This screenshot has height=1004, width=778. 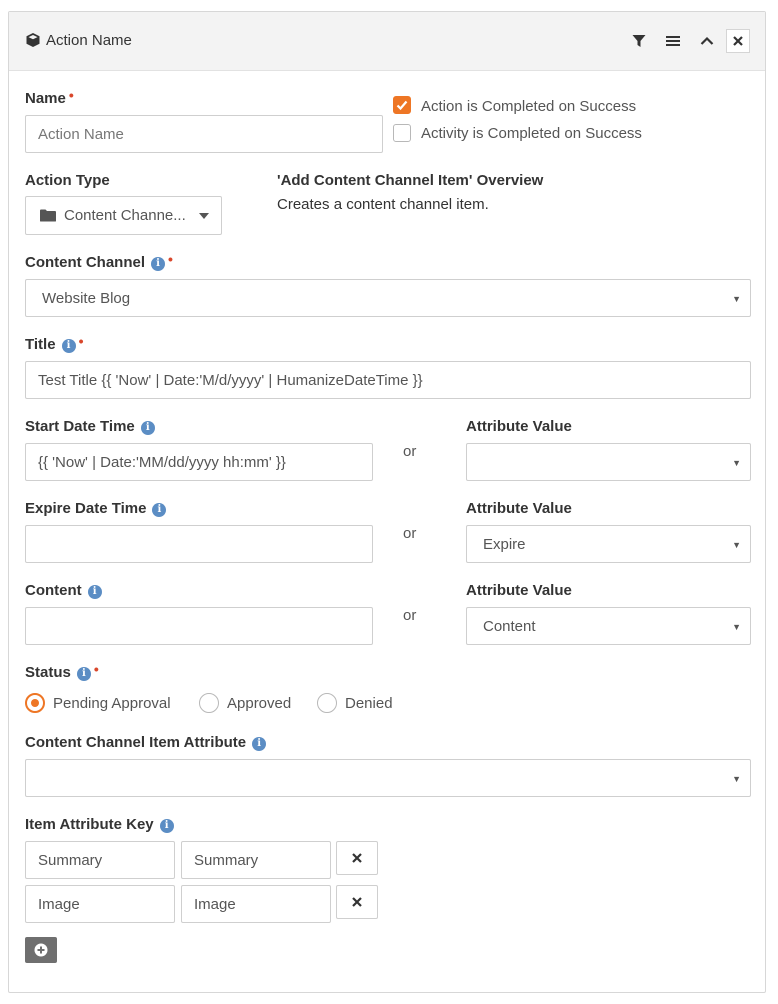 I want to click on title-input, so click(x=388, y=380).